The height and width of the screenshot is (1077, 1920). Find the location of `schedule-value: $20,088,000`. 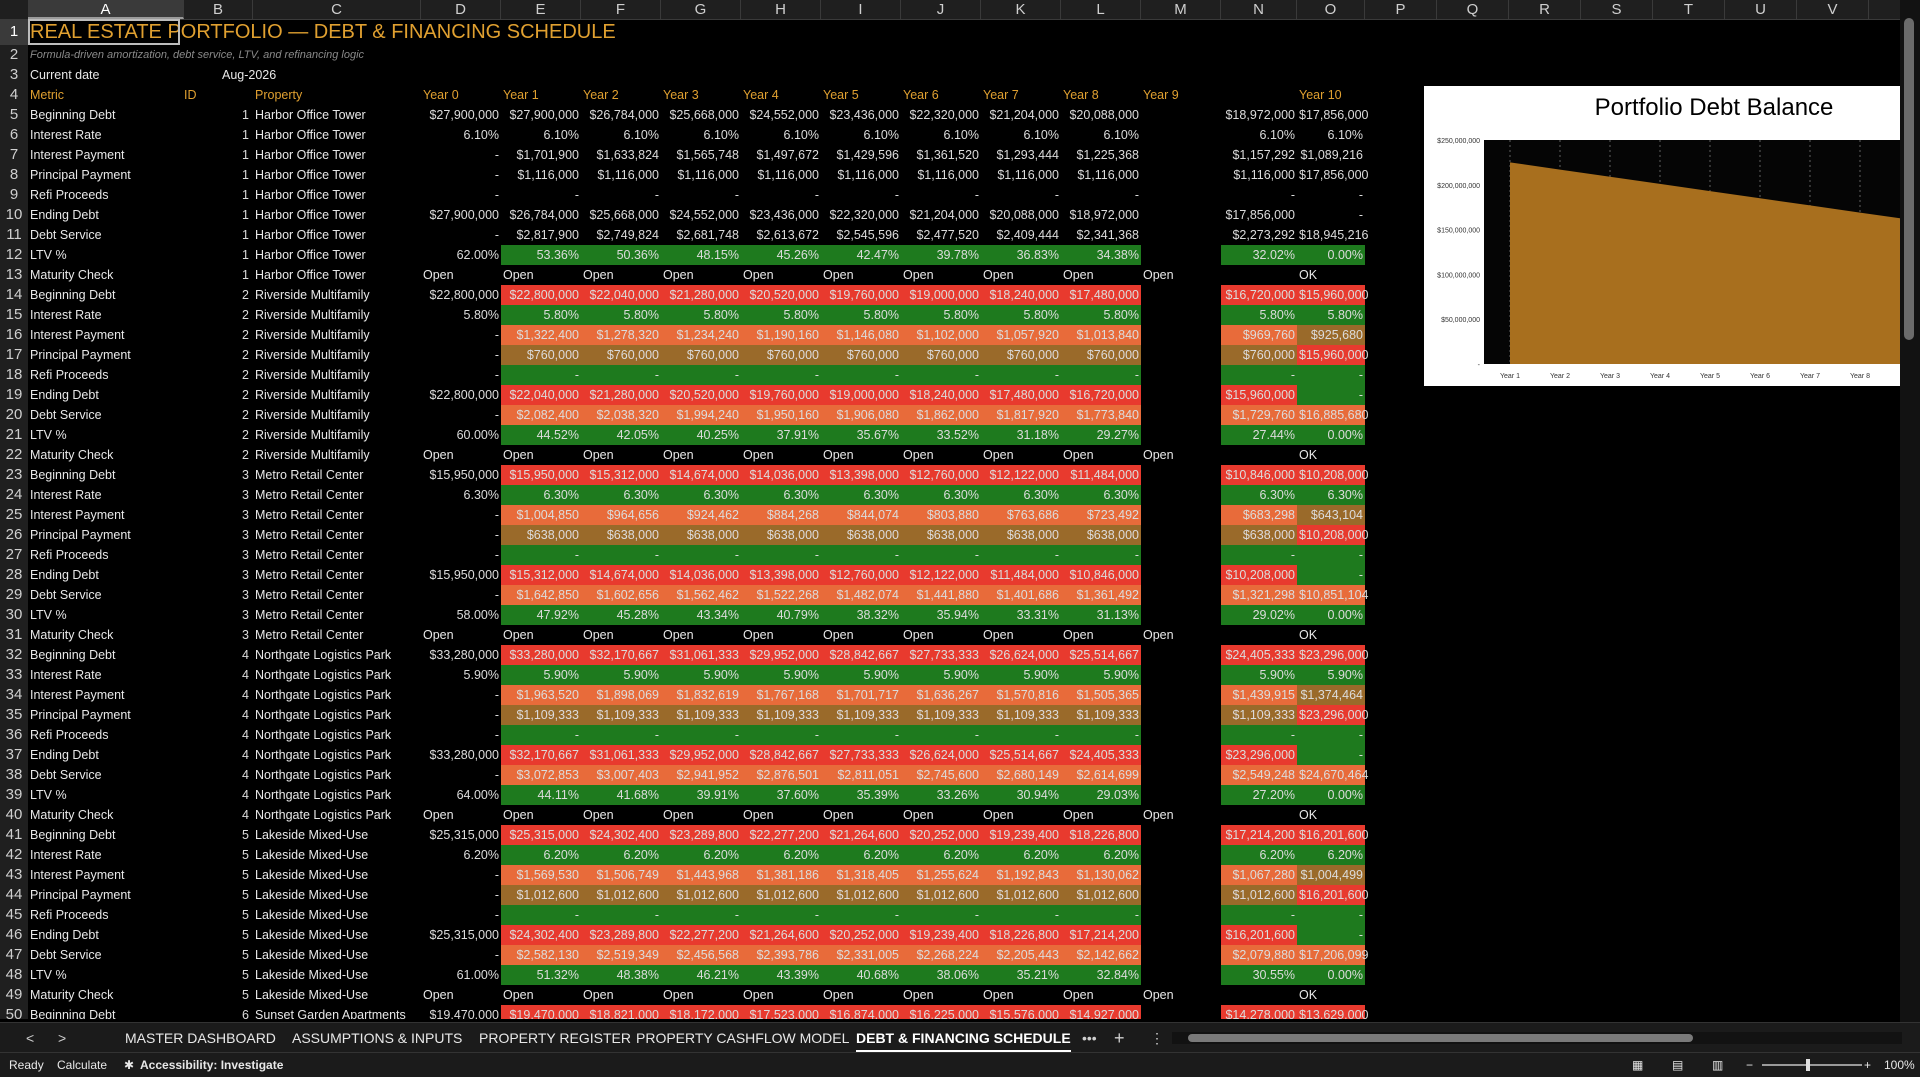

schedule-value: $20,088,000 is located at coordinates (1021, 215).